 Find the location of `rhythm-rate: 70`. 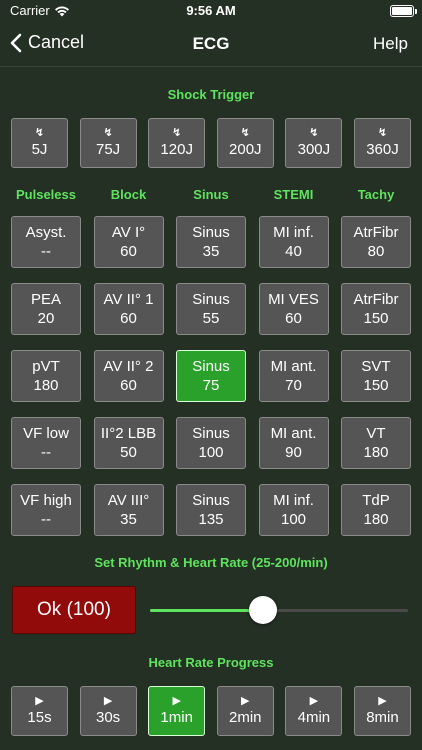

rhythm-rate: 70 is located at coordinates (293, 385).